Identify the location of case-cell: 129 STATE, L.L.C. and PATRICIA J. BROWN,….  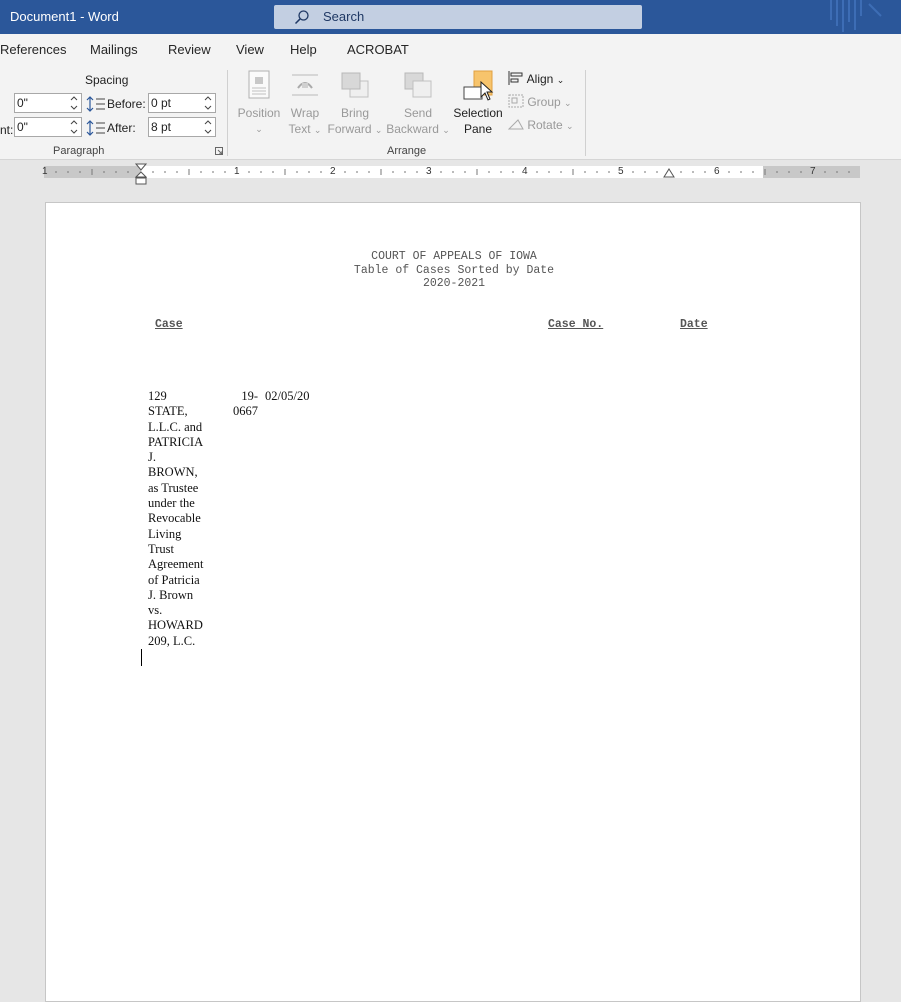
(176, 518).